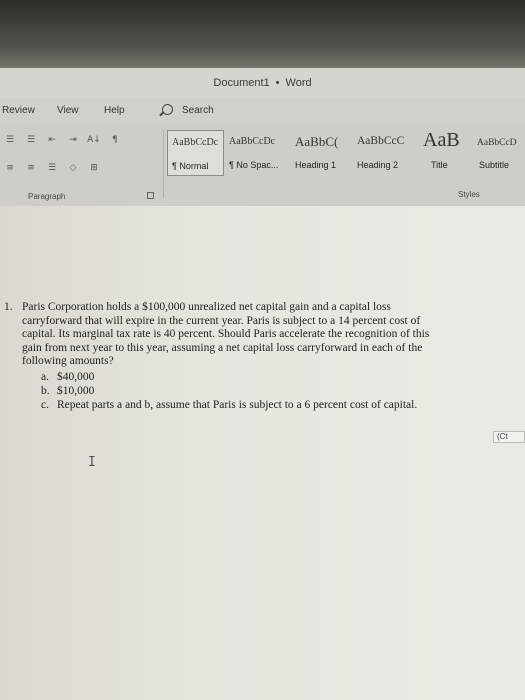  What do you see at coordinates (469, 194) in the screenshot?
I see `styles-group-label: Styles` at bounding box center [469, 194].